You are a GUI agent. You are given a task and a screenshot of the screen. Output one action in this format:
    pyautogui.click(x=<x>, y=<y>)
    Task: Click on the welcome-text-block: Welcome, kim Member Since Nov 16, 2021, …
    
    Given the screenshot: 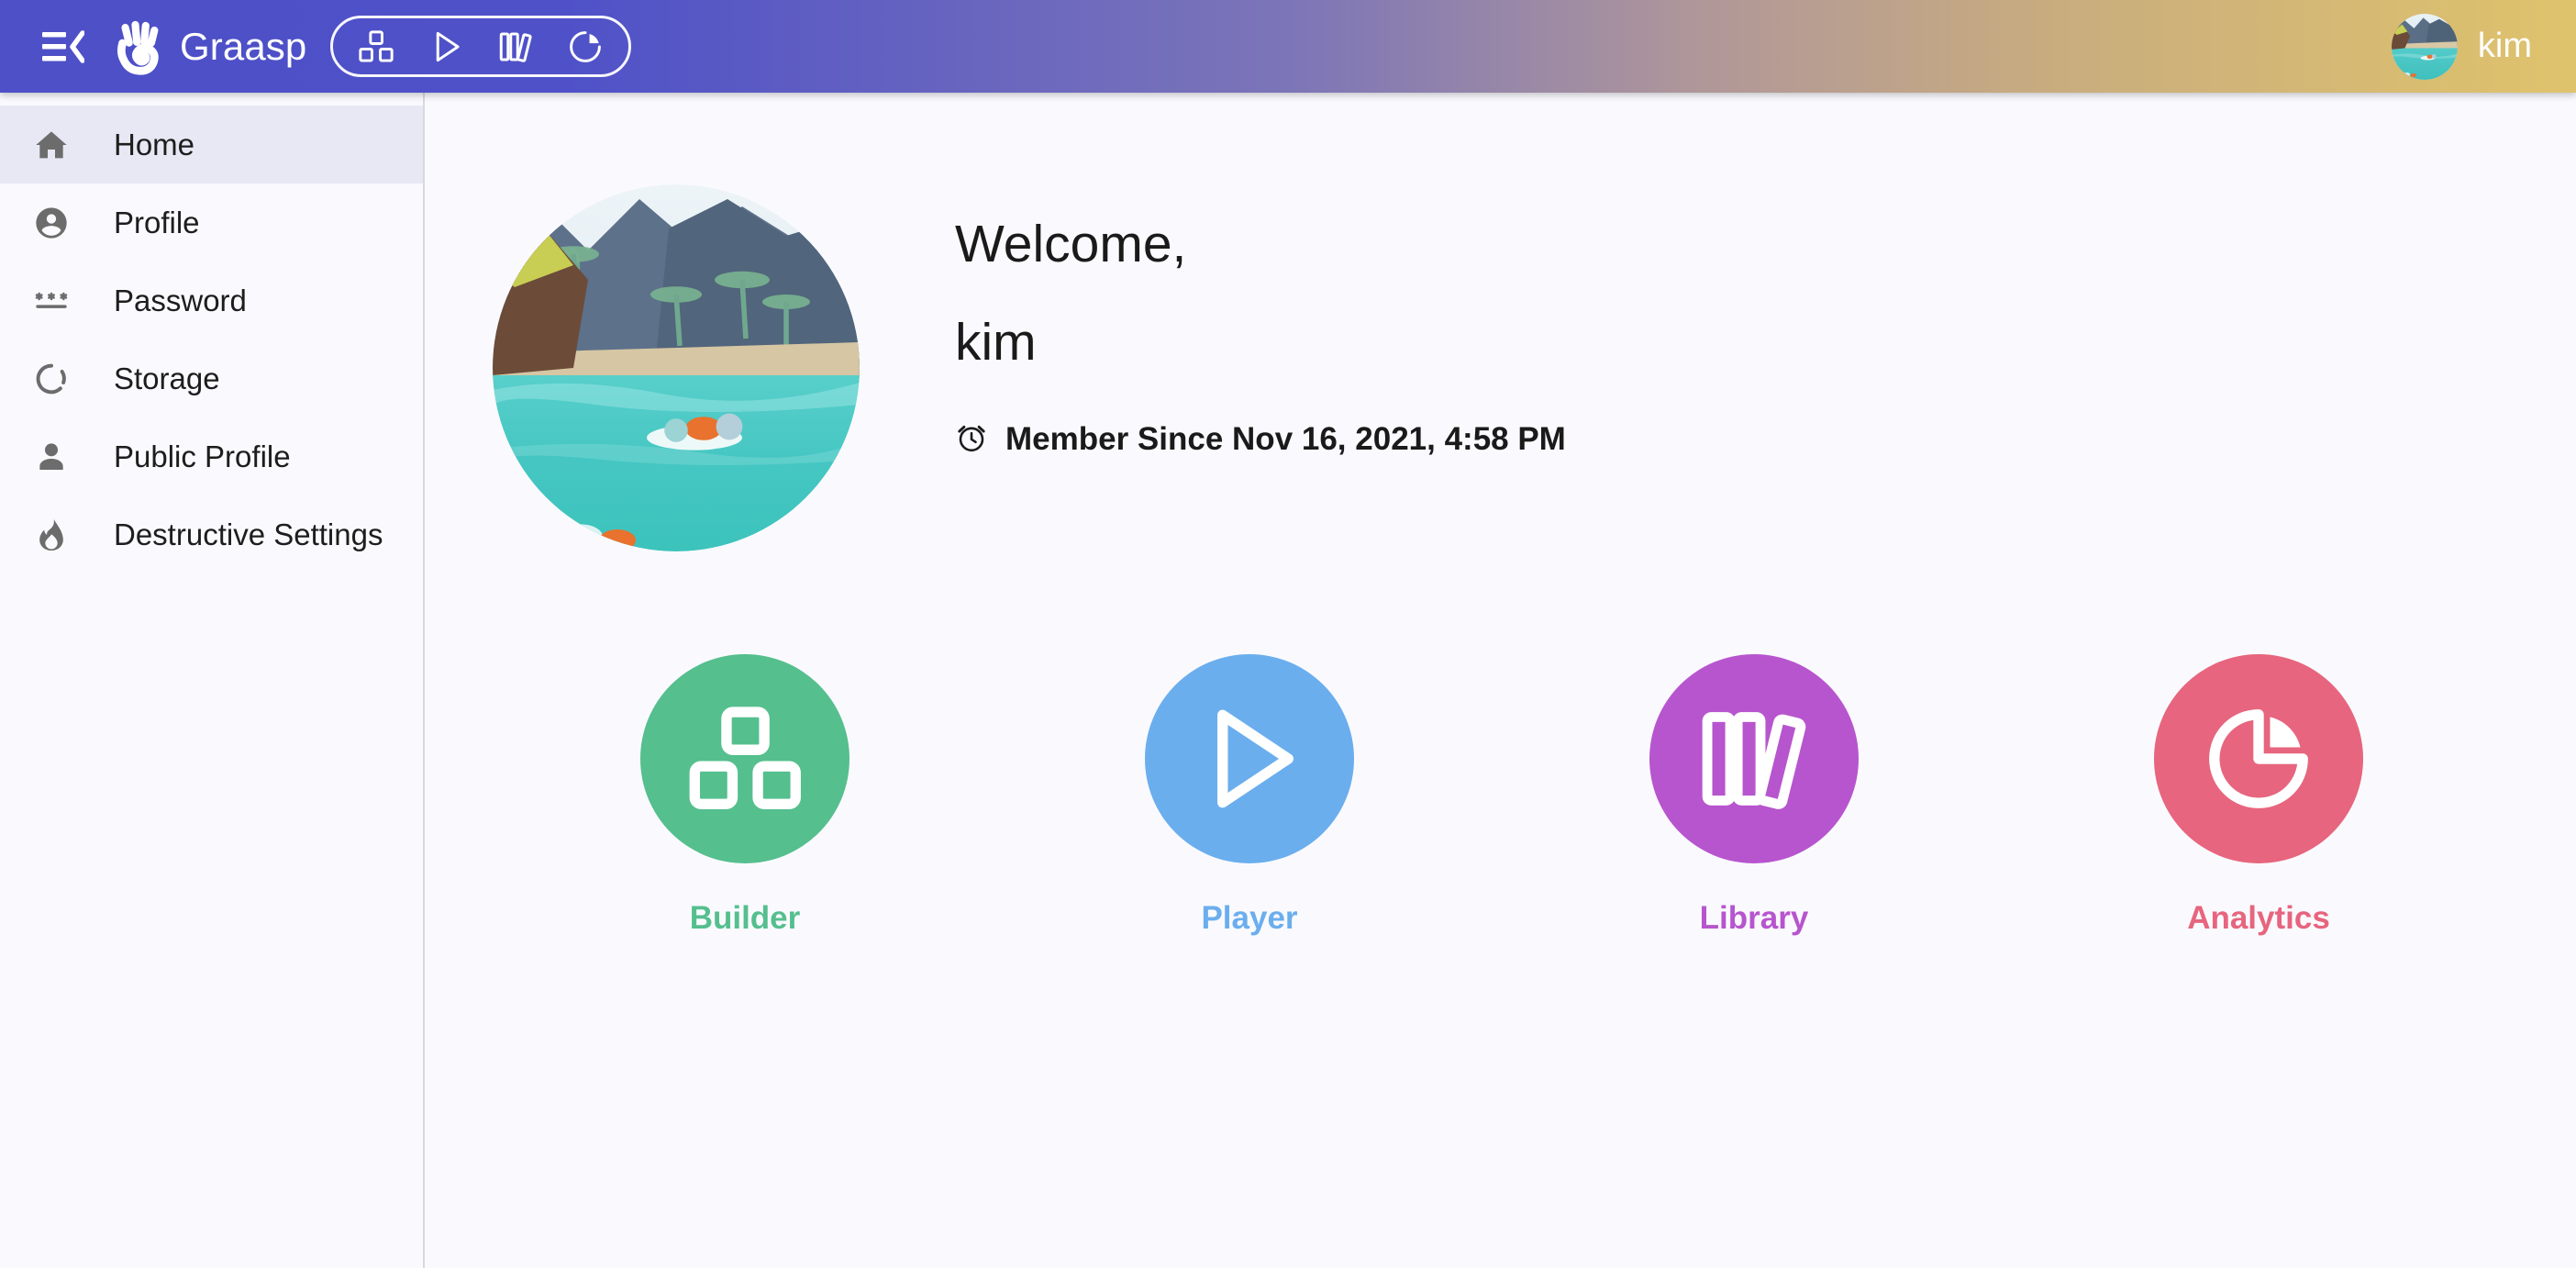 What is the action you would take?
    pyautogui.click(x=1260, y=322)
    